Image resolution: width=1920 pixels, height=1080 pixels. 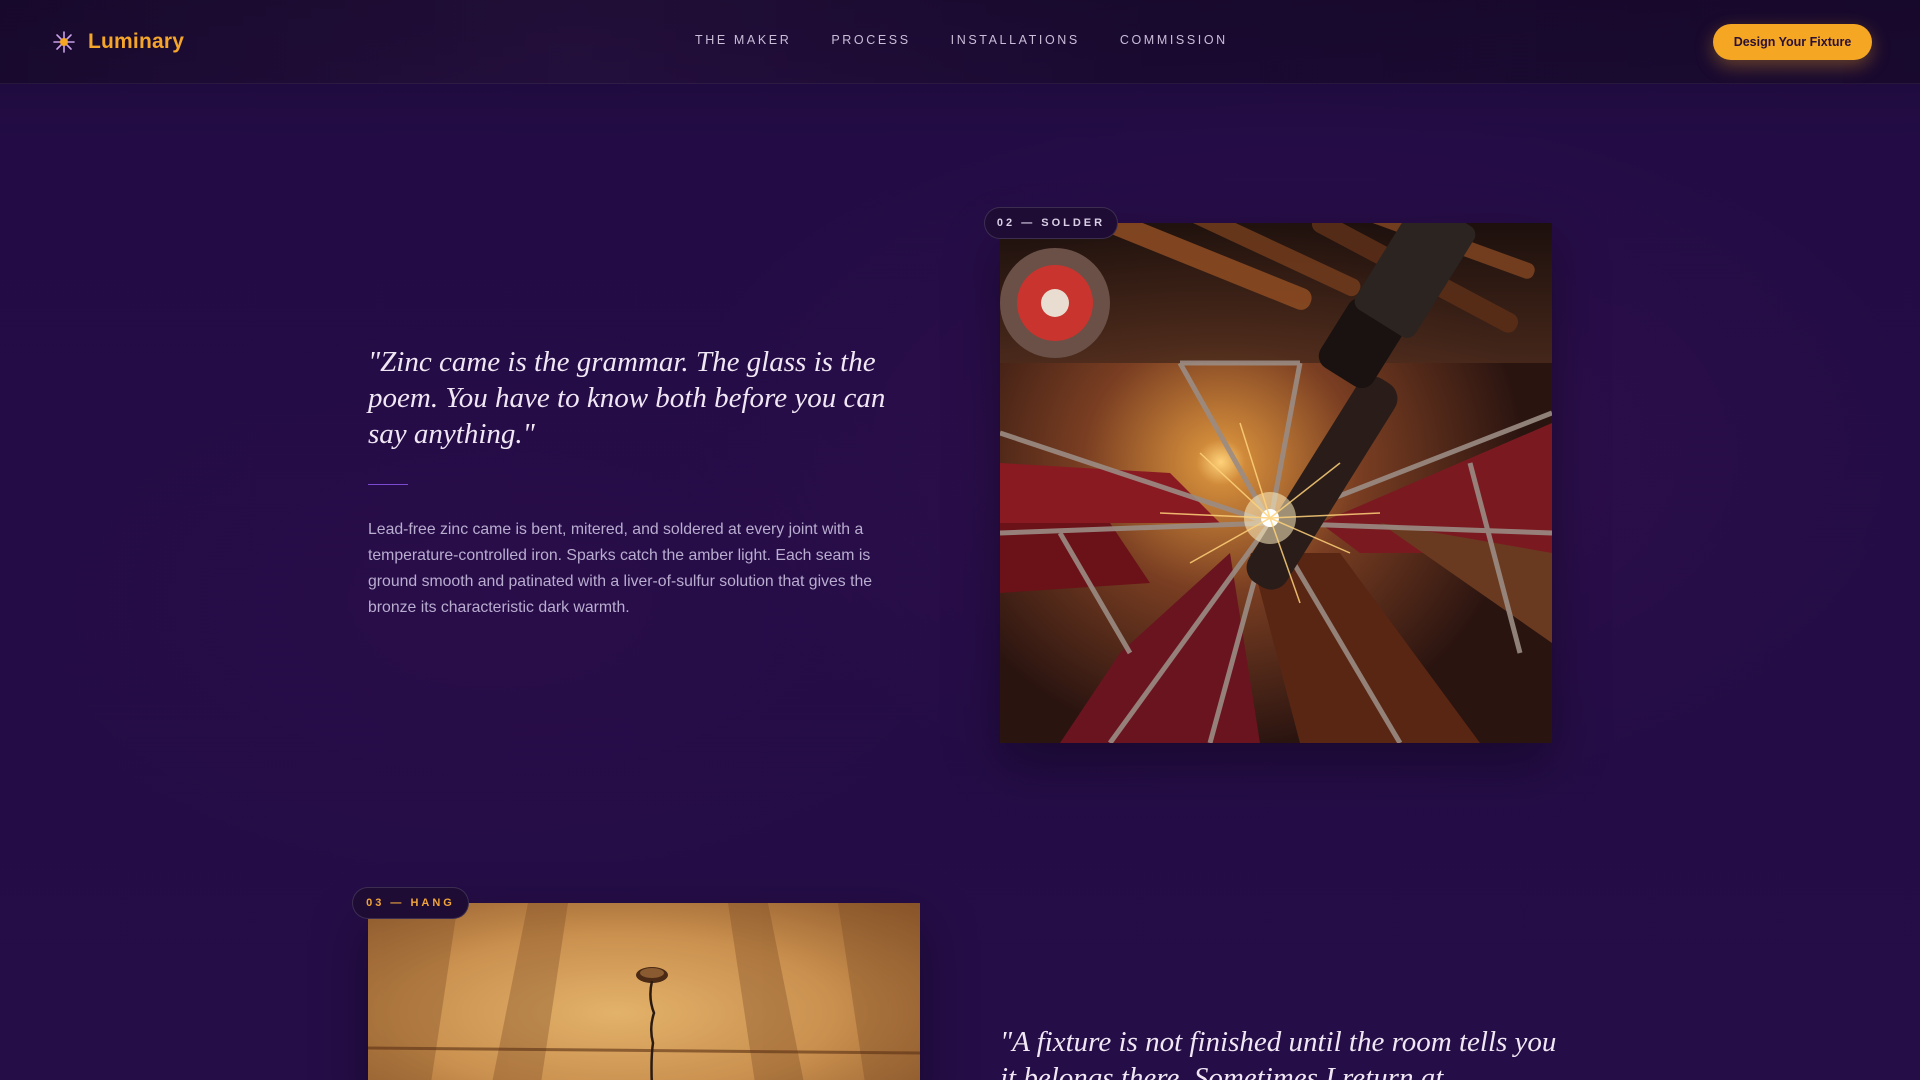 What do you see at coordinates (388, 484) in the screenshot?
I see `quote-divider` at bounding box center [388, 484].